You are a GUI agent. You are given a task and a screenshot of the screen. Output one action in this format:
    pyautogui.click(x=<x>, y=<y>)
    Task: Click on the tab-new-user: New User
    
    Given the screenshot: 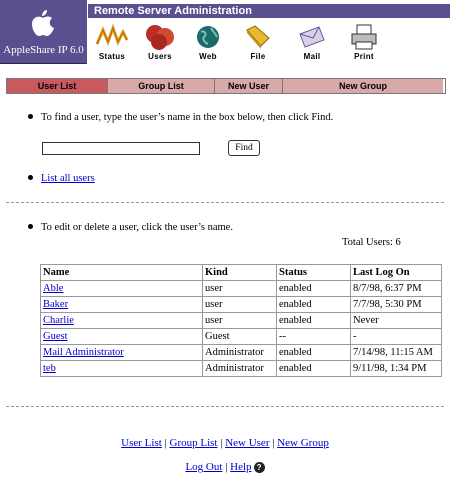 What is the action you would take?
    pyautogui.click(x=249, y=86)
    